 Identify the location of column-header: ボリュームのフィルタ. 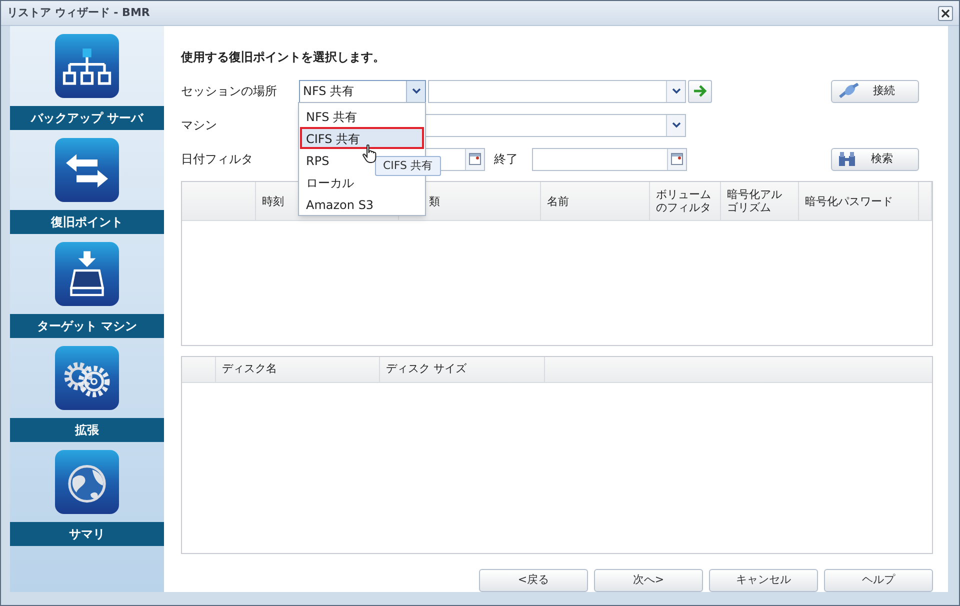
(685, 201).